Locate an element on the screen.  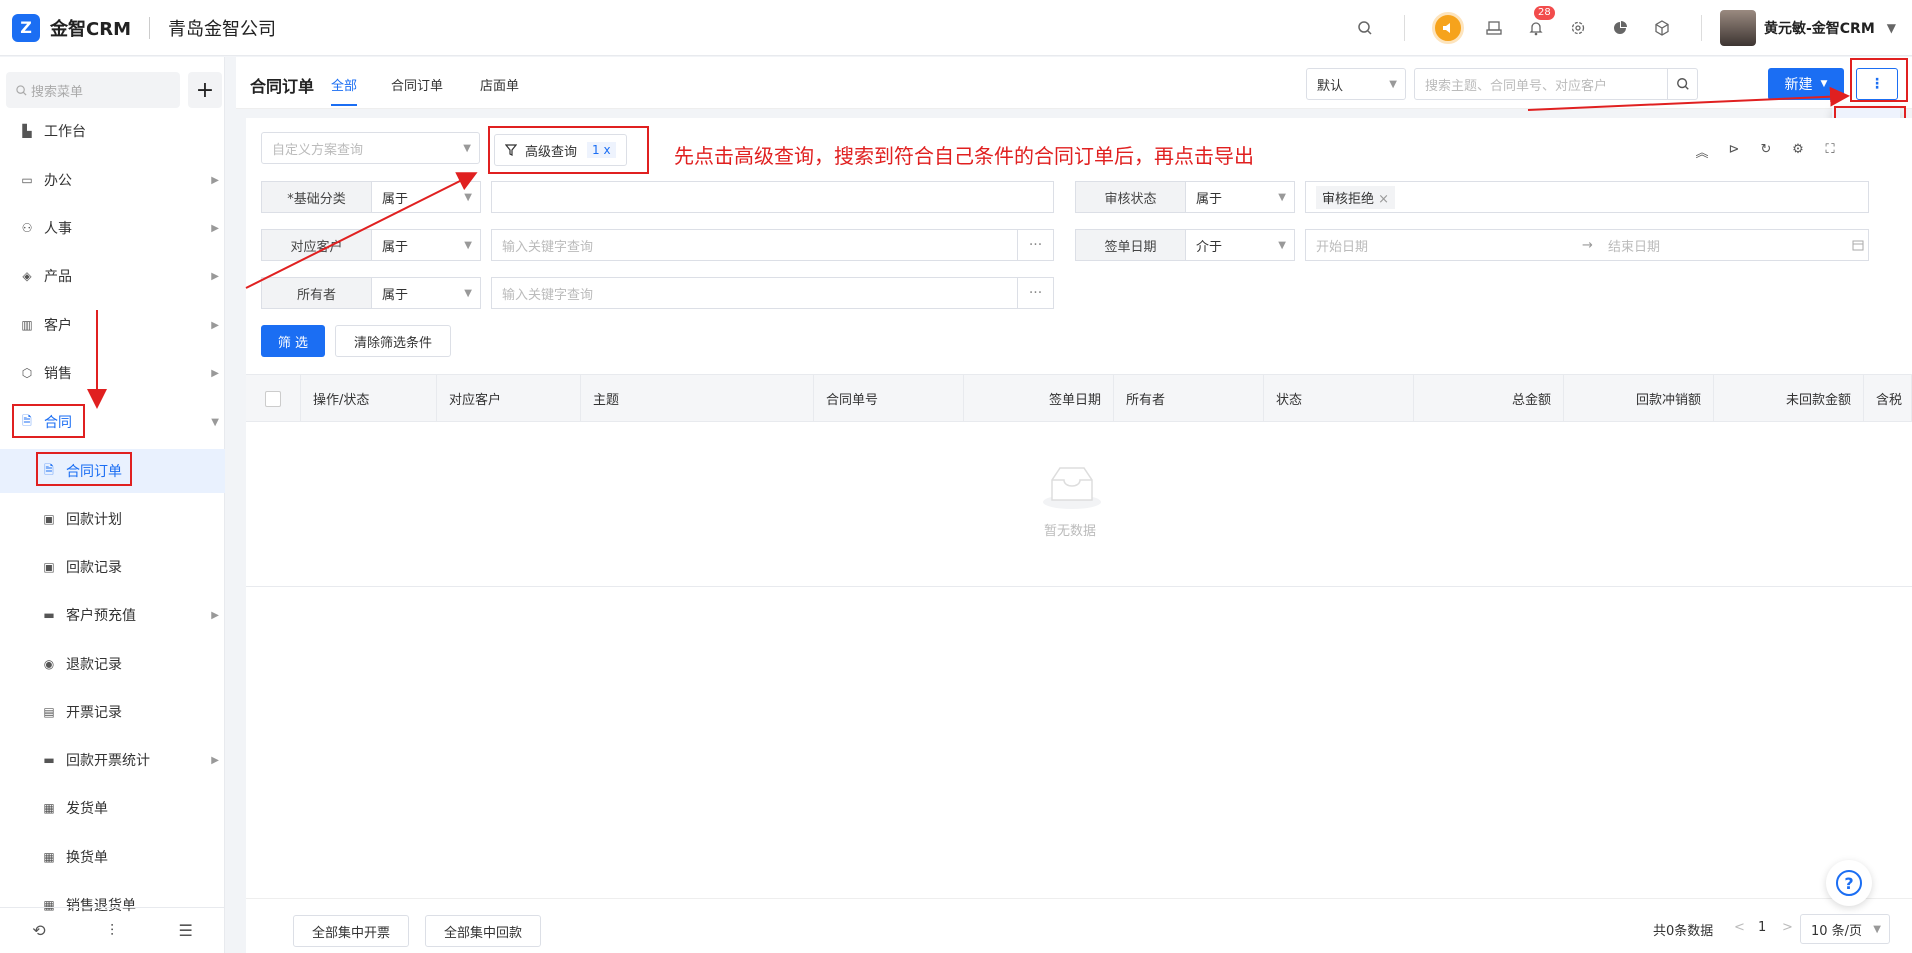
speaker-icon is located at coordinates (1447, 28).